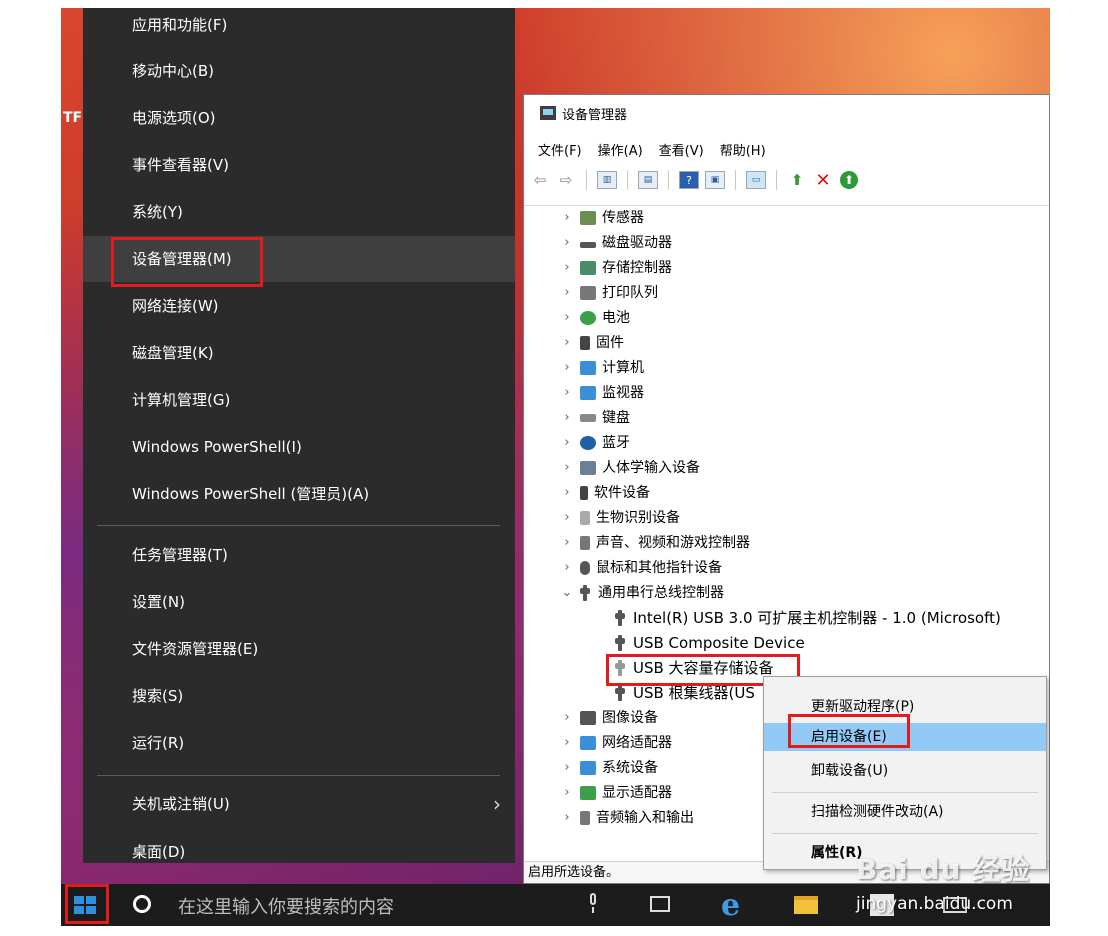 The width and height of the screenshot is (1108, 936). I want to click on winx-item-powershell-admin: Windows PowerShell (管理员)(A), so click(299, 494).